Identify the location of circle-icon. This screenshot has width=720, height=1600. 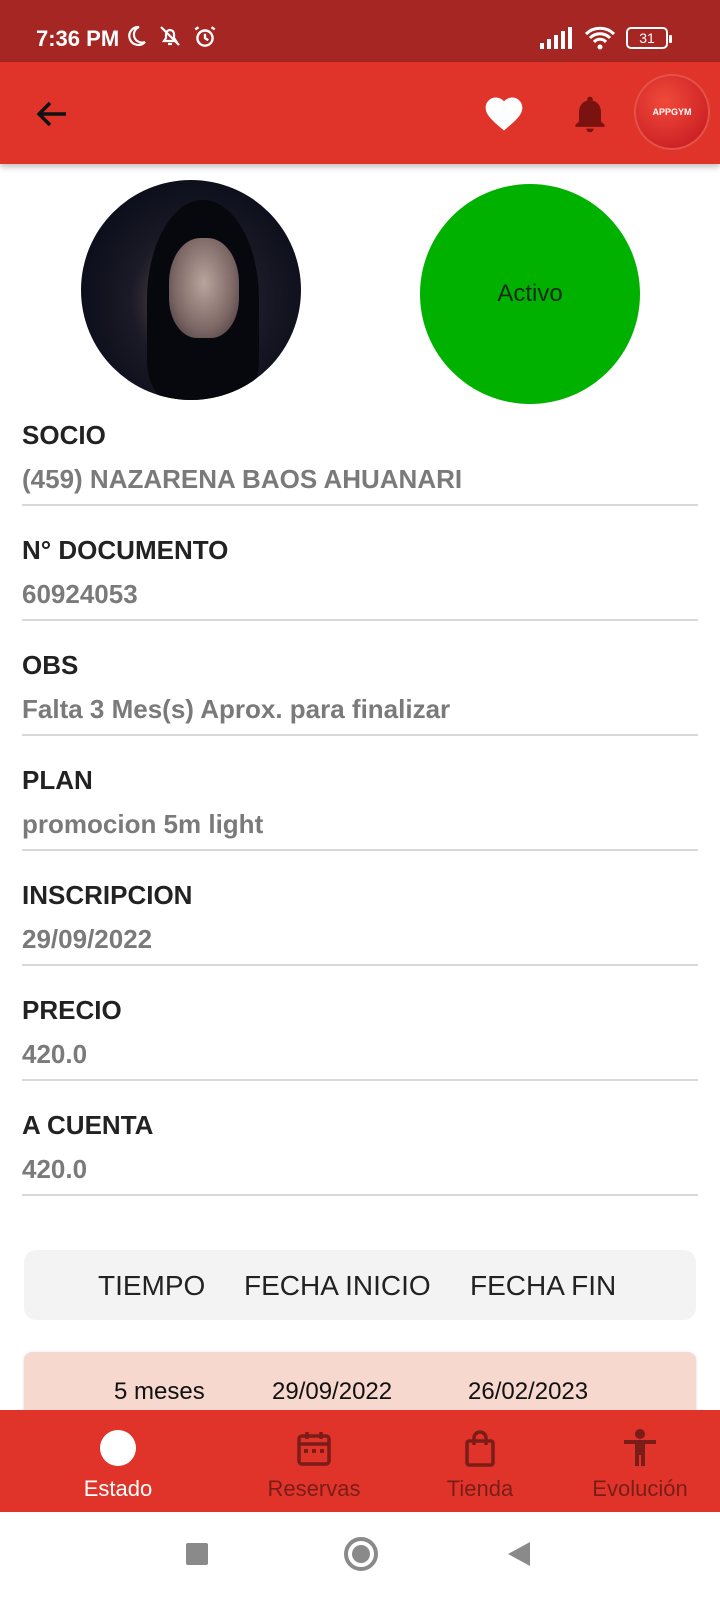
(118, 1448).